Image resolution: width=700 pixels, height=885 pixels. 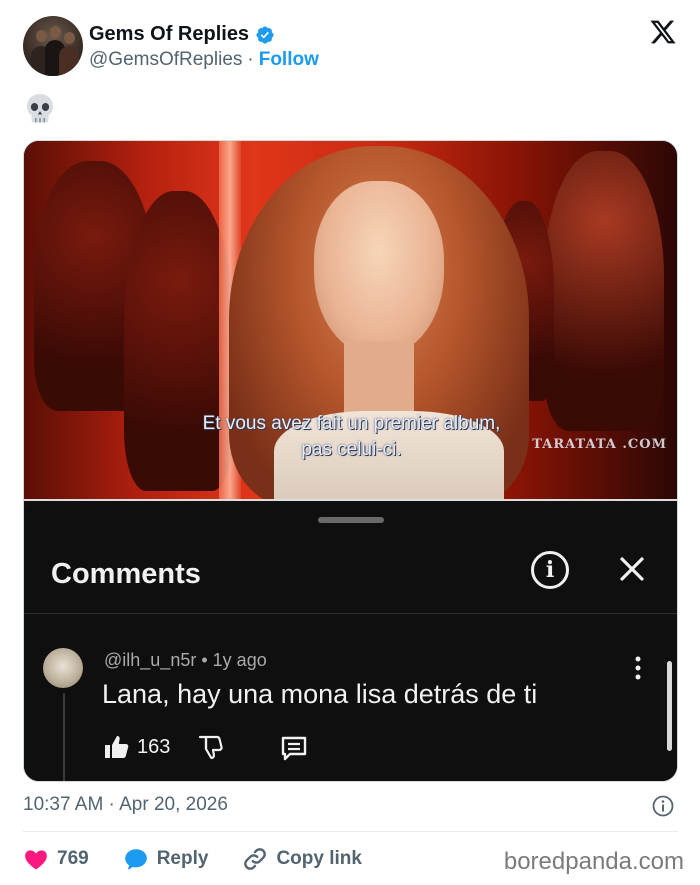 What do you see at coordinates (265, 34) in the screenshot?
I see `verified-badge-icon` at bounding box center [265, 34].